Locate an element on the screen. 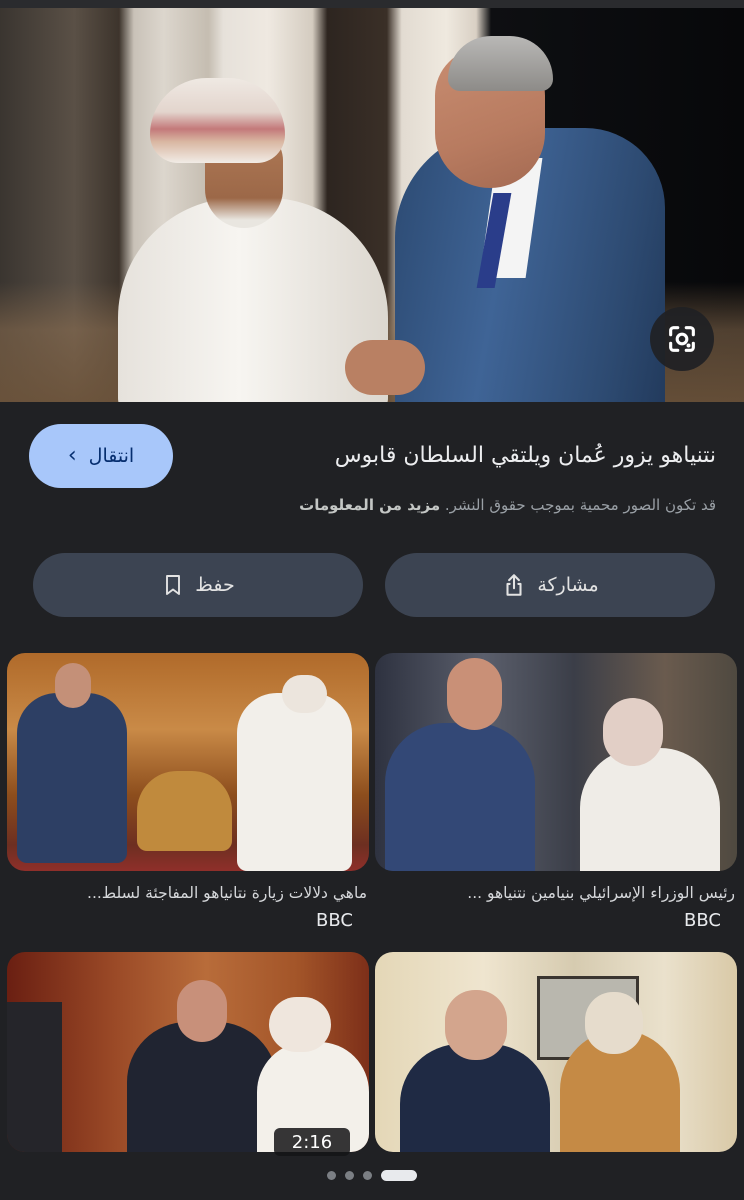 Image resolution: width=744 pixels, height=1200 pixels. lens-search-button is located at coordinates (682, 339).